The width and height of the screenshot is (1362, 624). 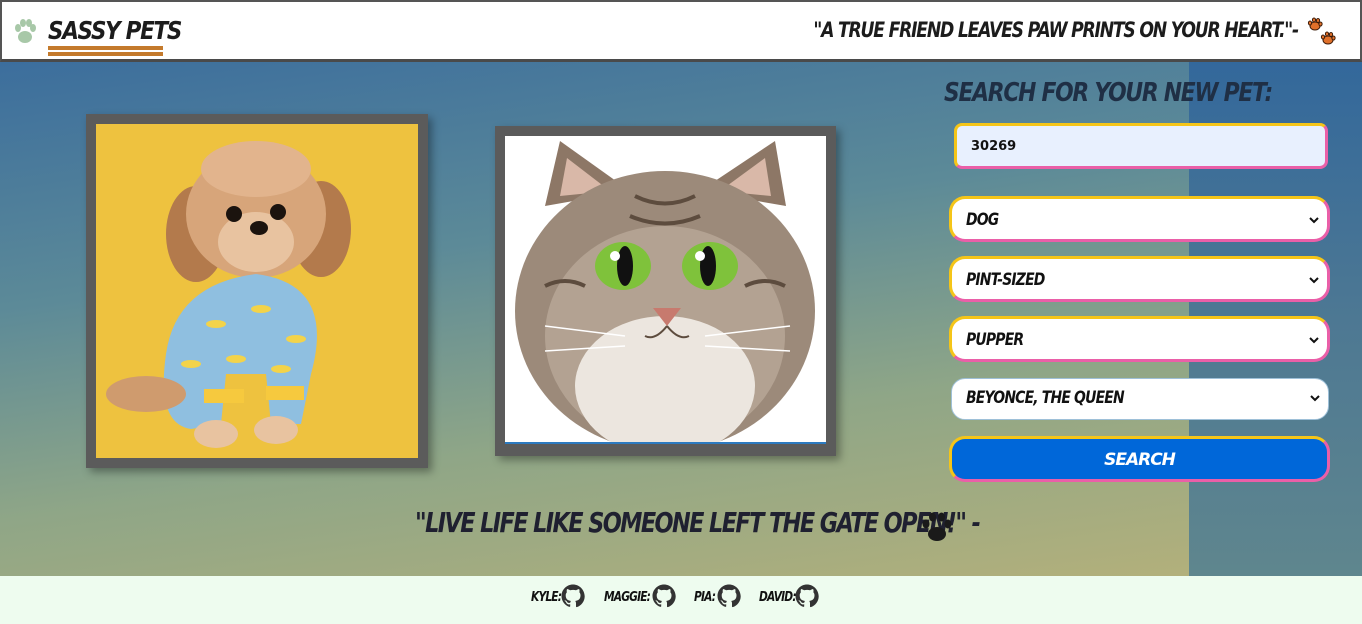 I want to click on orange-paw-icon, so click(x=1321, y=31).